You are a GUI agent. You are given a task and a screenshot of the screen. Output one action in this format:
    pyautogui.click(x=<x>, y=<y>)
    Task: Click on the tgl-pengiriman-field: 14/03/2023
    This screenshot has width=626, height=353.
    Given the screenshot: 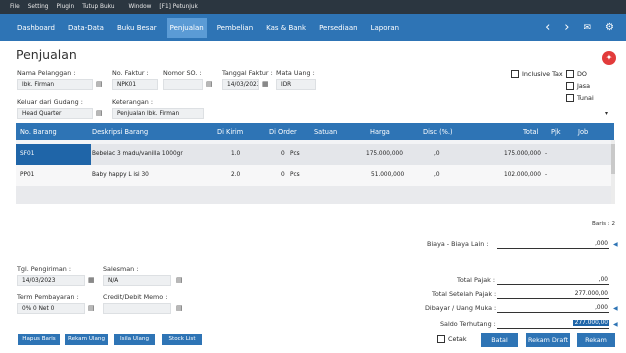 What is the action you would take?
    pyautogui.click(x=51, y=280)
    